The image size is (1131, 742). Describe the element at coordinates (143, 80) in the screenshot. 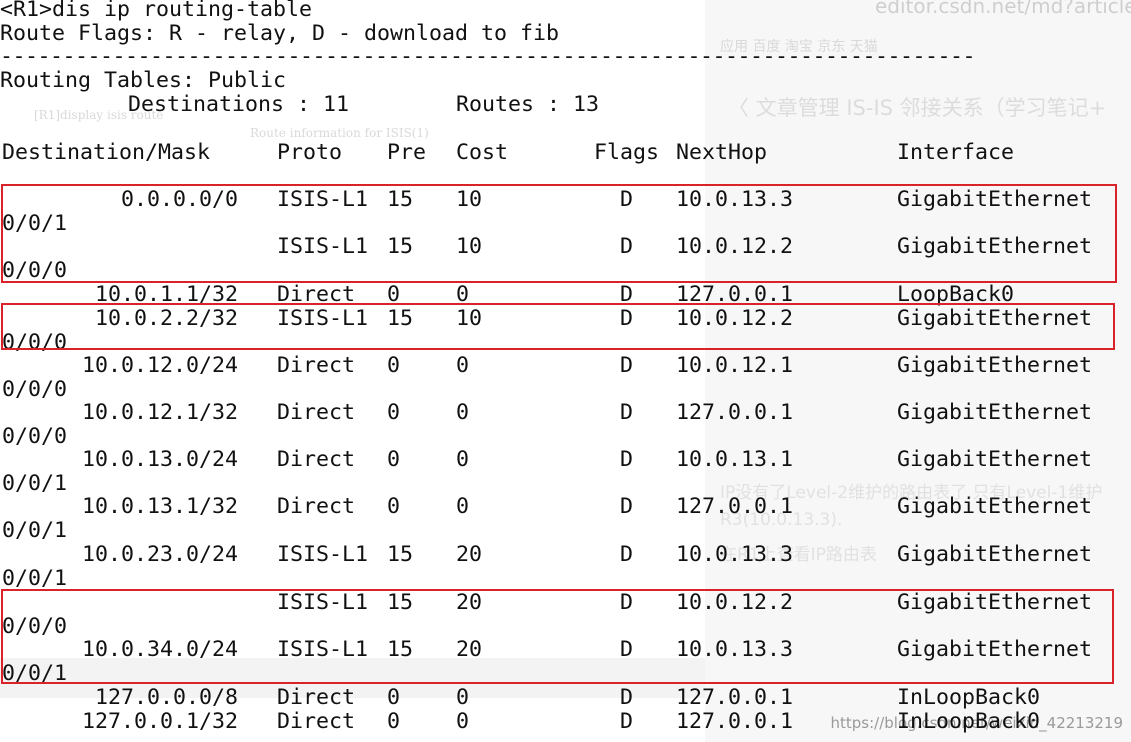

I see `routing-table-name: Routing Tables: Public` at that location.